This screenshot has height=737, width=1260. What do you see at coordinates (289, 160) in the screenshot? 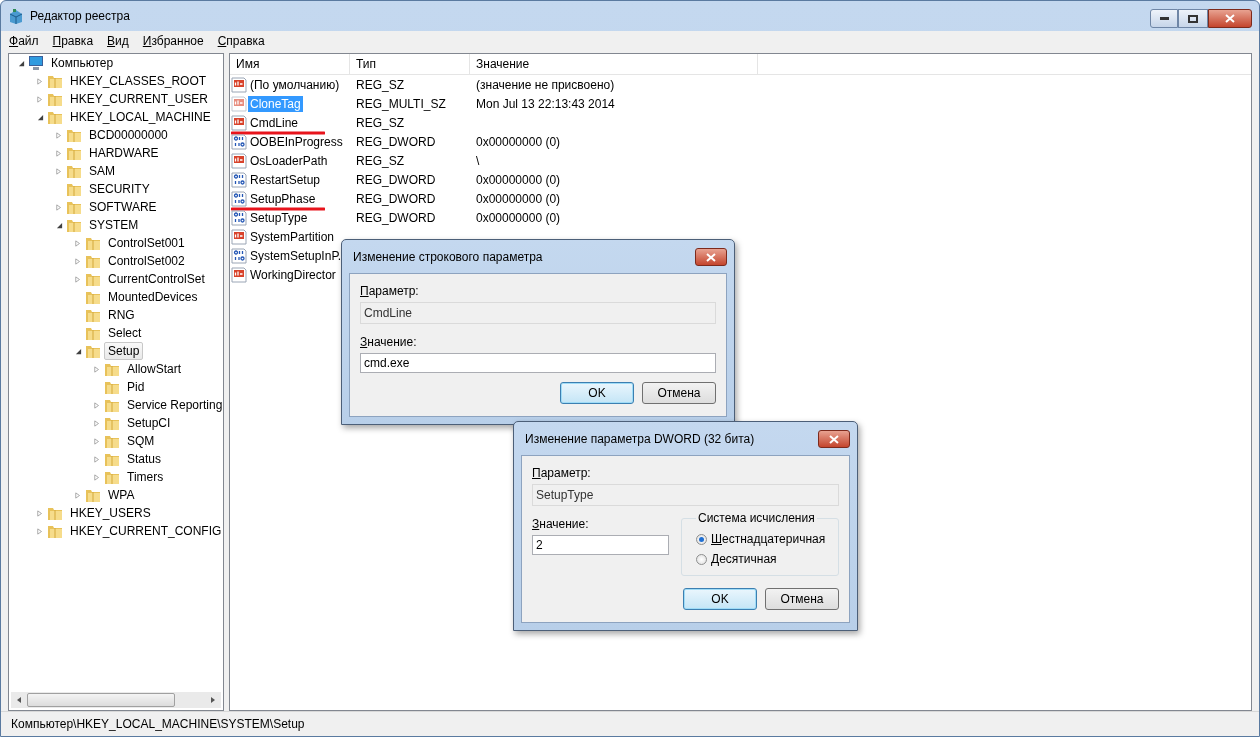
I see `value-name: OsLoaderPath` at bounding box center [289, 160].